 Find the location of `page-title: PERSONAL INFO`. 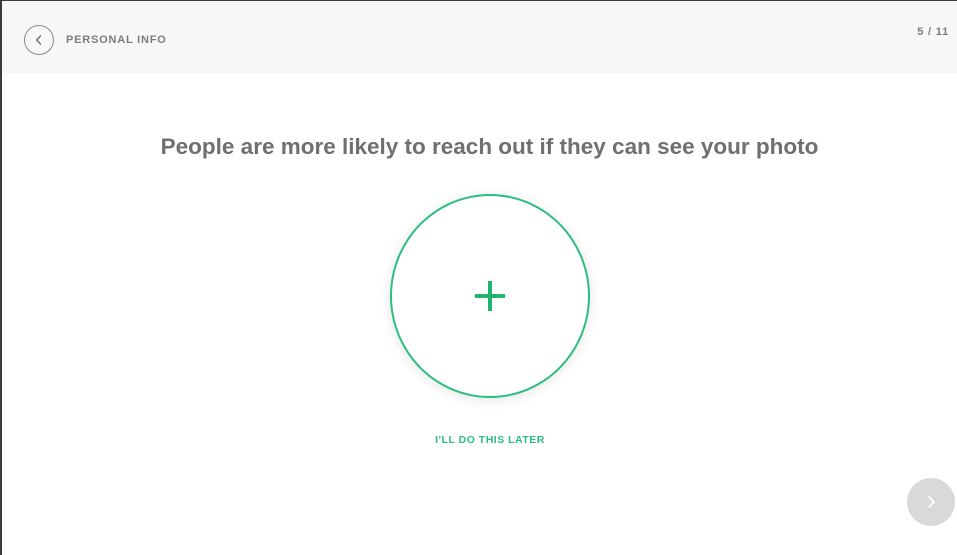

page-title: PERSONAL INFO is located at coordinates (116, 40).